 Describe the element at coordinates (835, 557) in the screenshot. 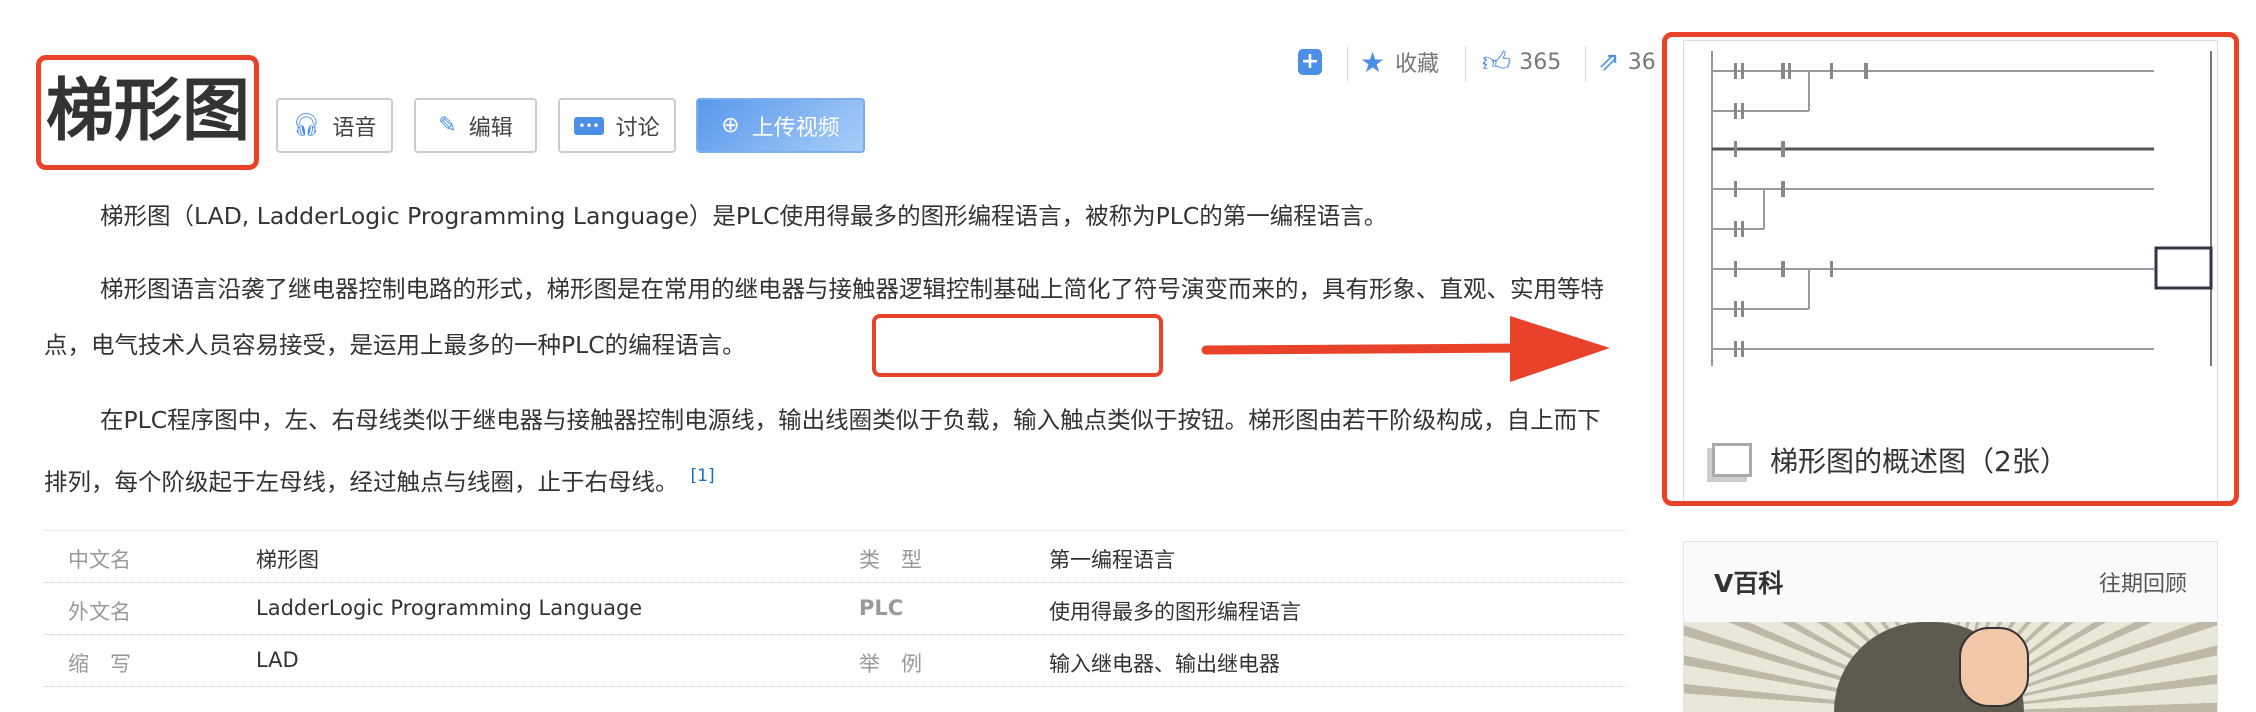

I see `table-row: 中文名 梯形图 类 型 第一编程语言` at that location.